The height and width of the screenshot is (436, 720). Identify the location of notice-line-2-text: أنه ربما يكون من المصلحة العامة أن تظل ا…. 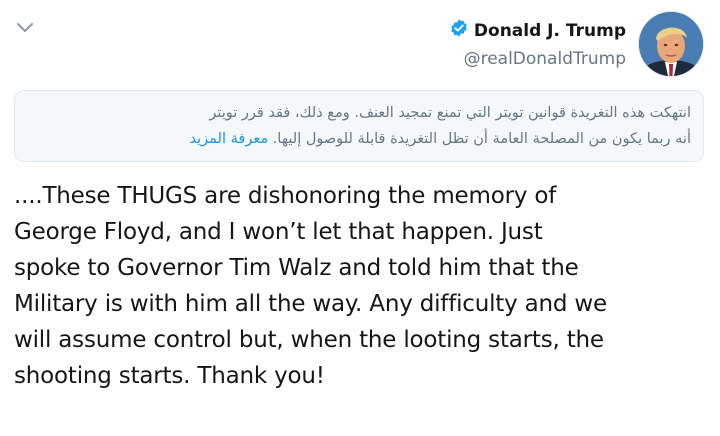
(481, 139).